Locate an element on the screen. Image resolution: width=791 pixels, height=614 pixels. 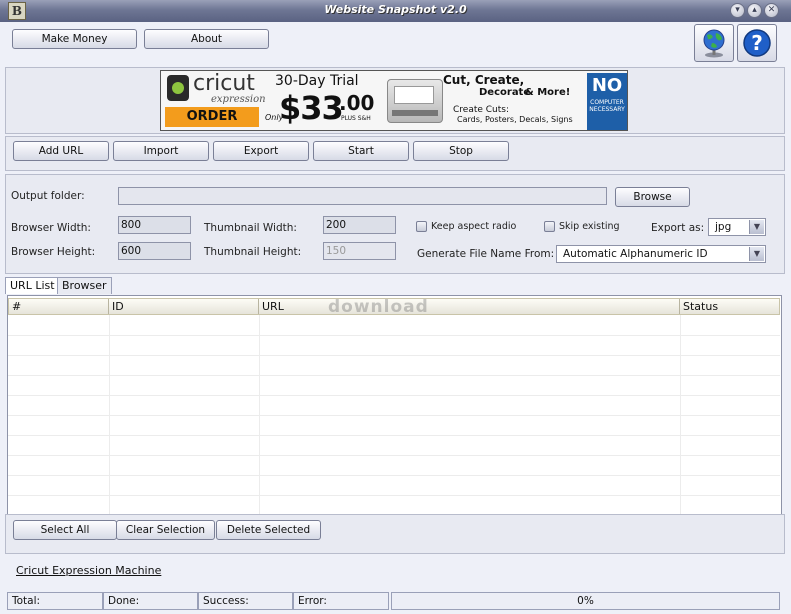
globe-icon is located at coordinates (714, 43).